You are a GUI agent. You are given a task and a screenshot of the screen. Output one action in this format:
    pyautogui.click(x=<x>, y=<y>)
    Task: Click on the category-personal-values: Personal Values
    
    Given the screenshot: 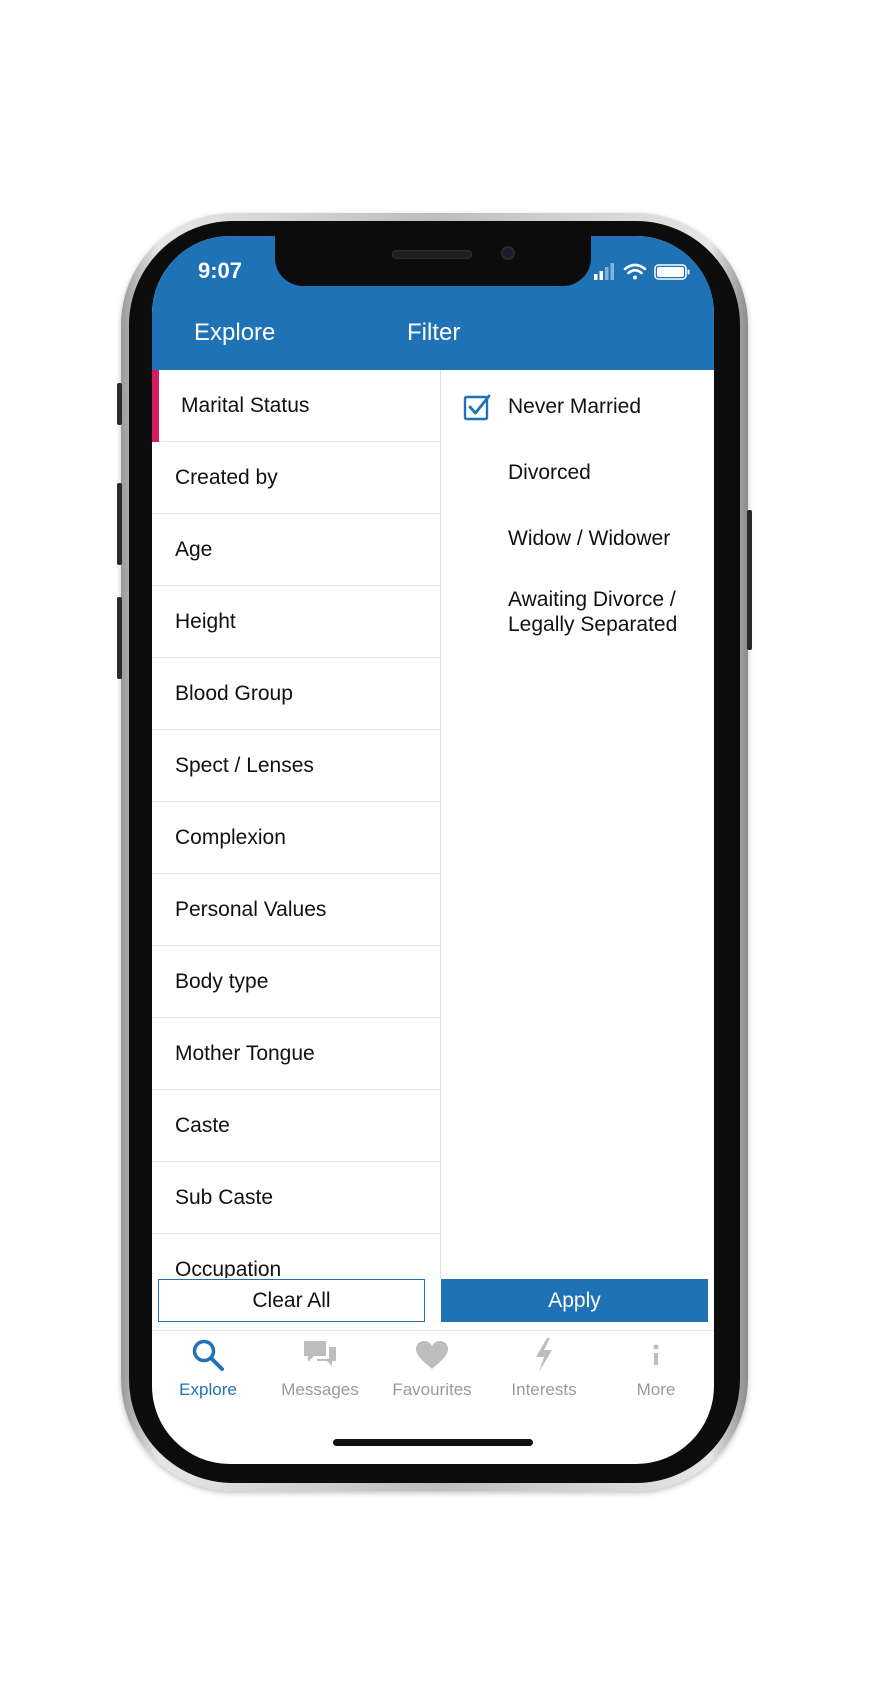 What is the action you would take?
    pyautogui.click(x=296, y=910)
    